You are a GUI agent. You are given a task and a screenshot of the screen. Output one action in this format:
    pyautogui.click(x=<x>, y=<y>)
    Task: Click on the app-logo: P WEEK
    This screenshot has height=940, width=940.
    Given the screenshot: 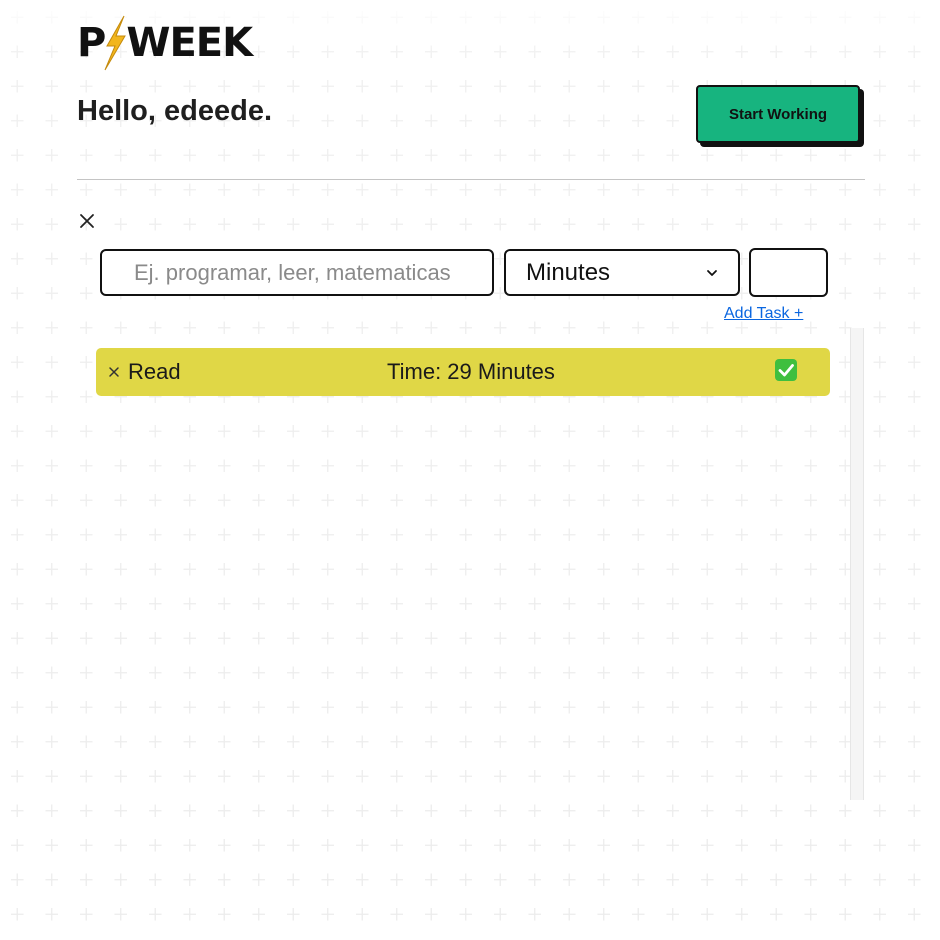 What is the action you would take?
    pyautogui.click(x=165, y=43)
    